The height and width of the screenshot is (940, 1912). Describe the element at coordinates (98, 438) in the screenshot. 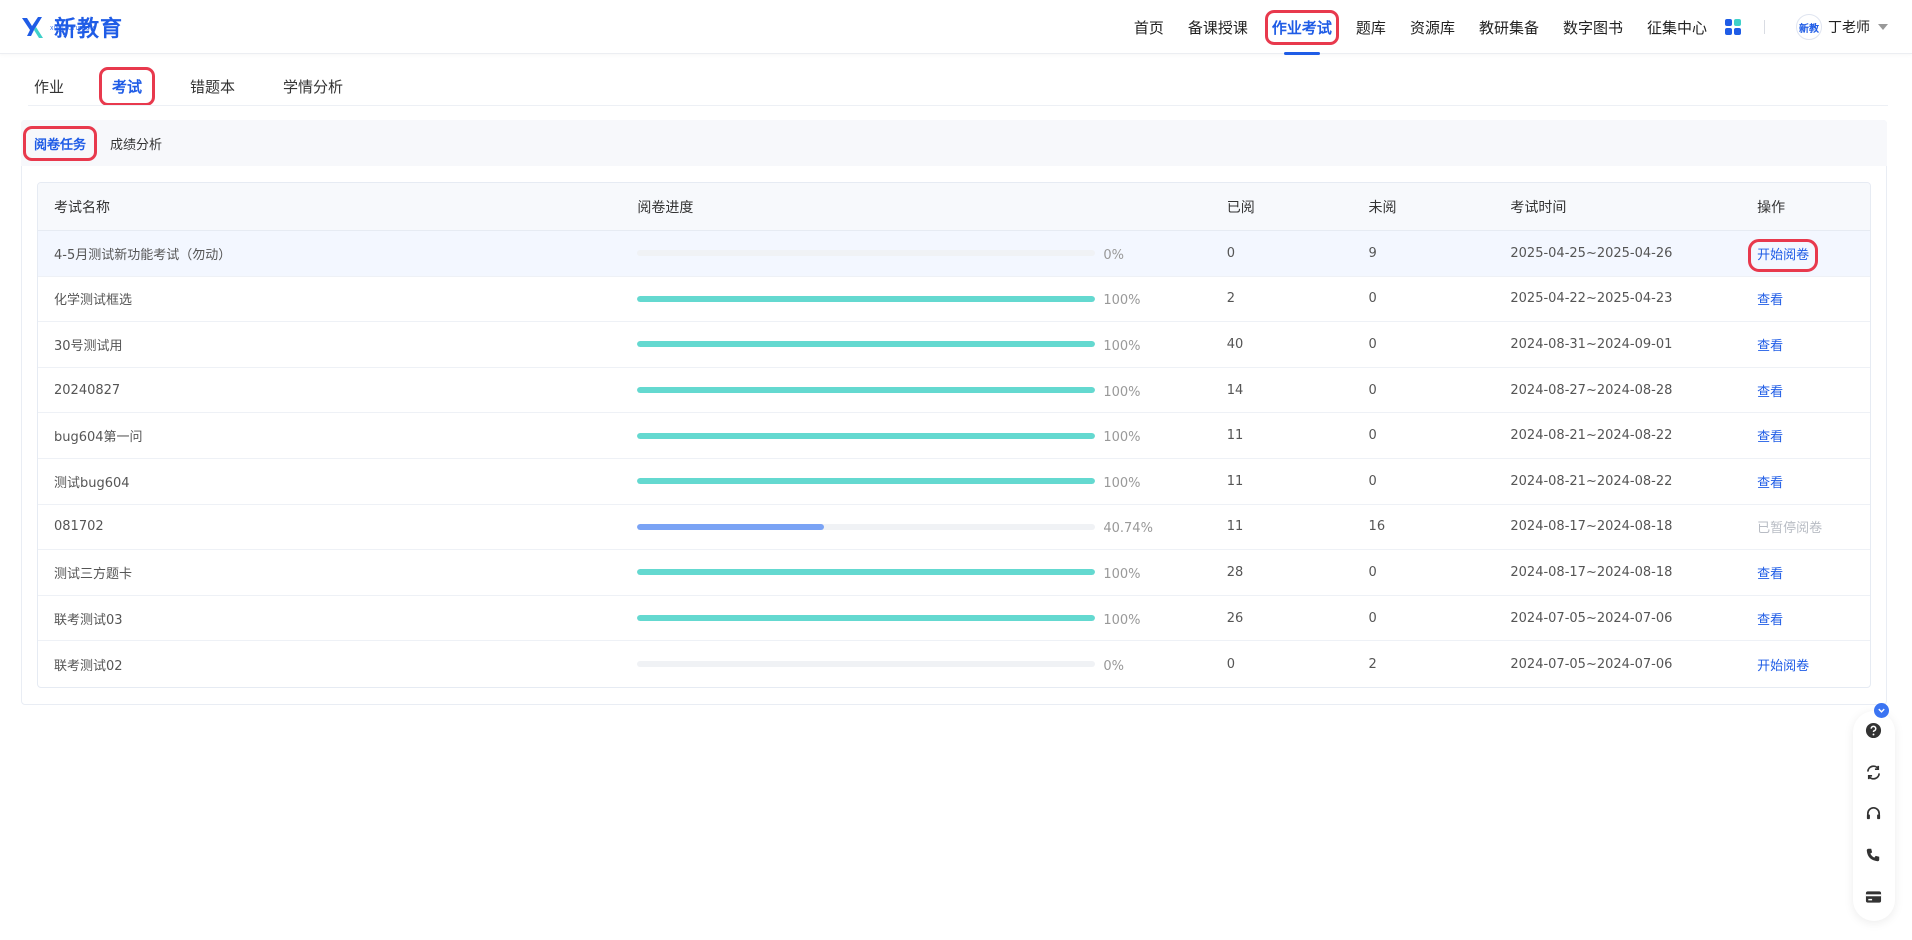

I see `exam-name: bug604第一问` at that location.